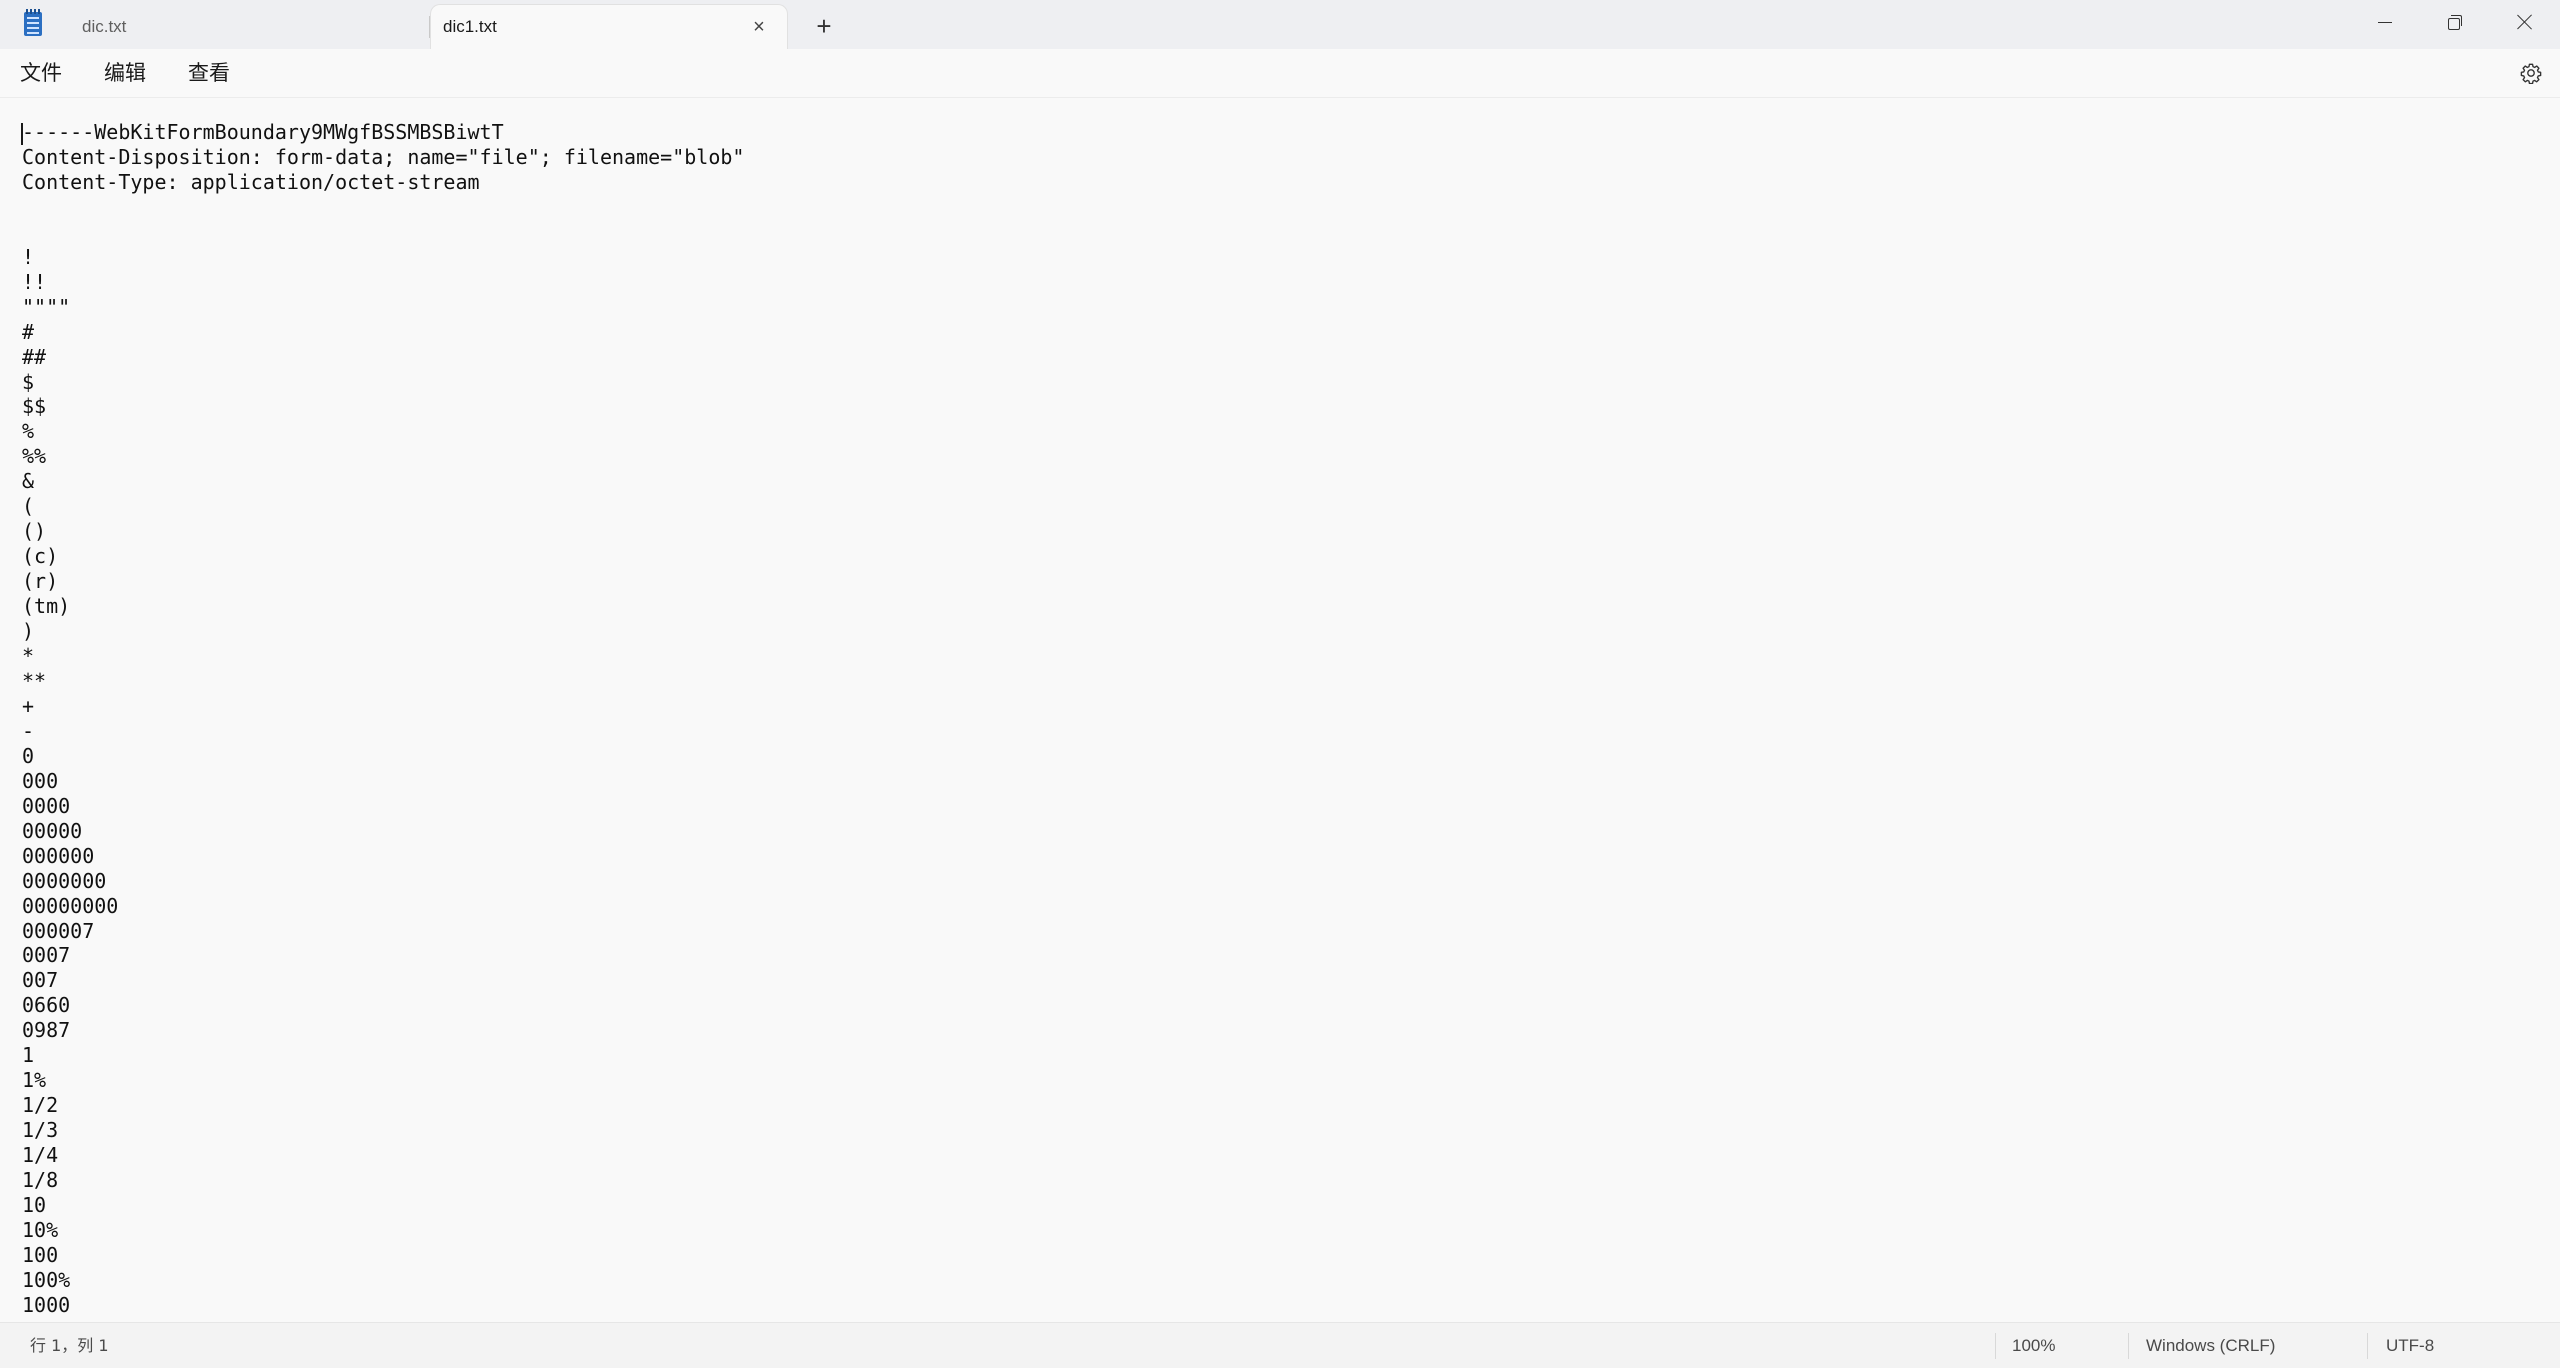 This screenshot has height=1368, width=2560. I want to click on tab-dic1-txt: dic1.txt ×, so click(609, 26).